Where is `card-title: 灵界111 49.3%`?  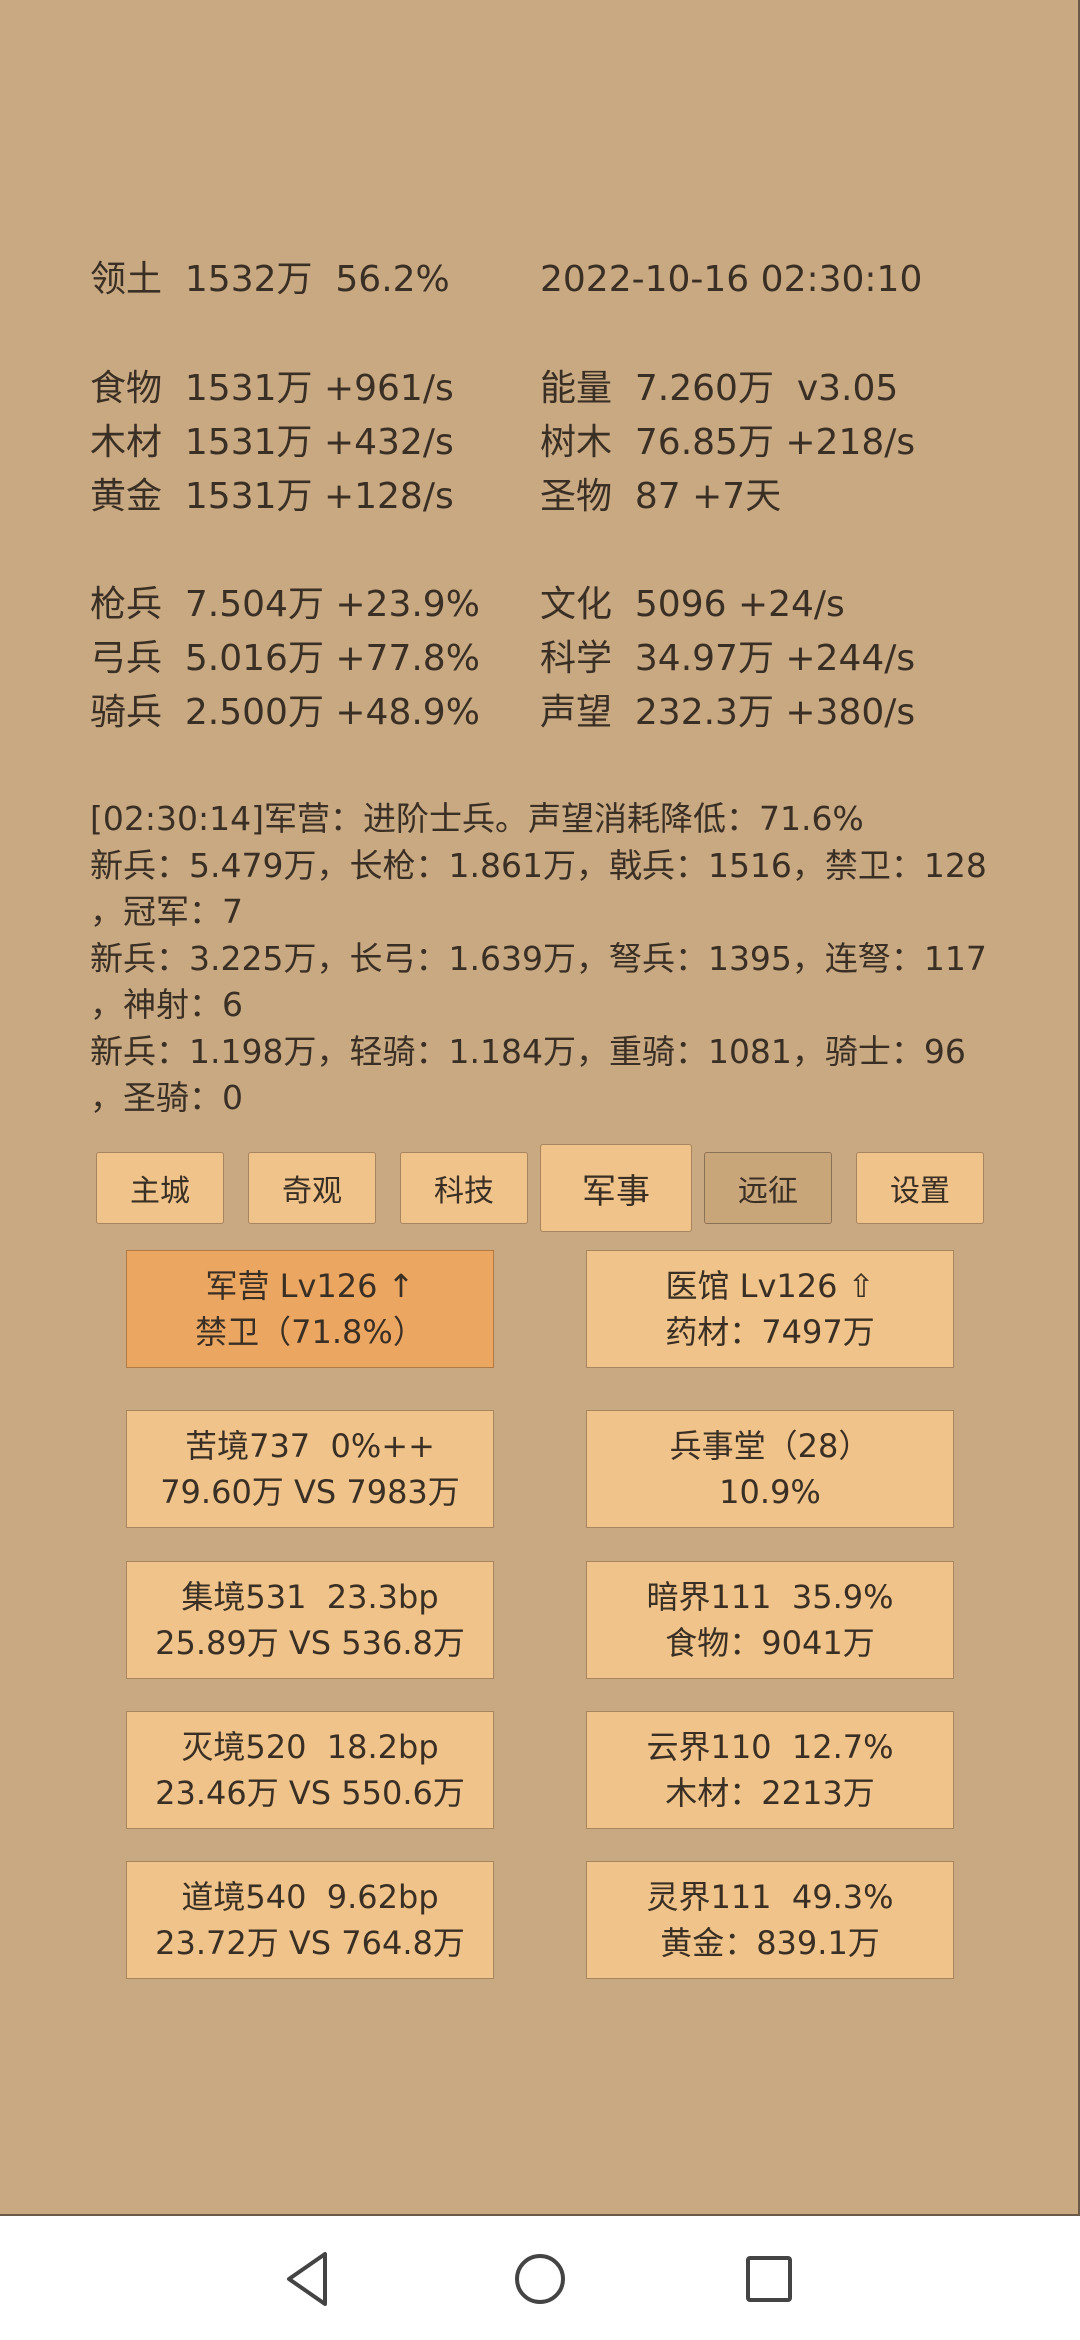
card-title: 灵界111 49.3% is located at coordinates (770, 1897).